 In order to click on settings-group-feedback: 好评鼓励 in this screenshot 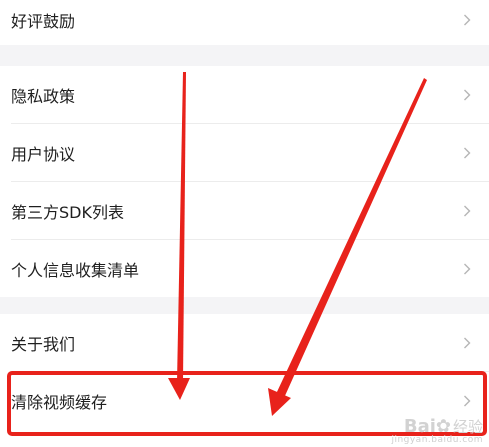, I will do `click(244, 22)`.